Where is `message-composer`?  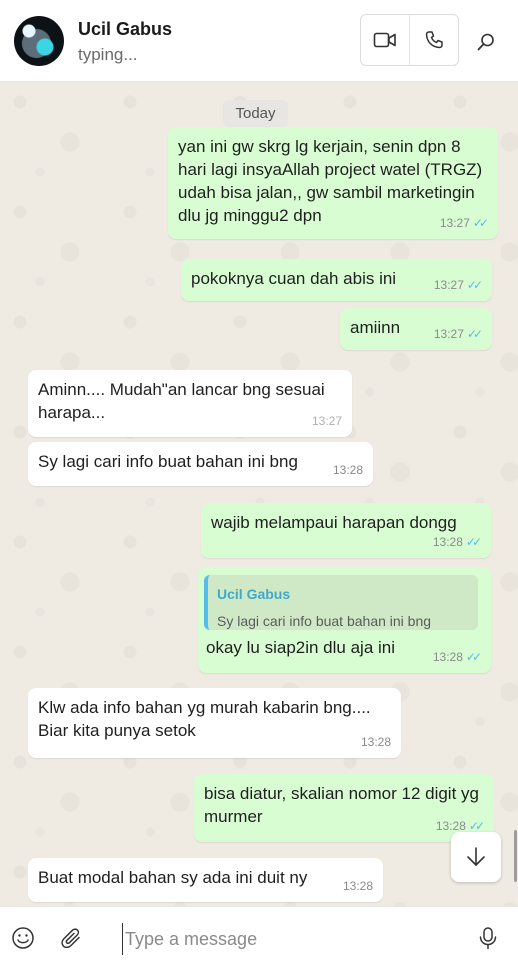
message-composer is located at coordinates (259, 937).